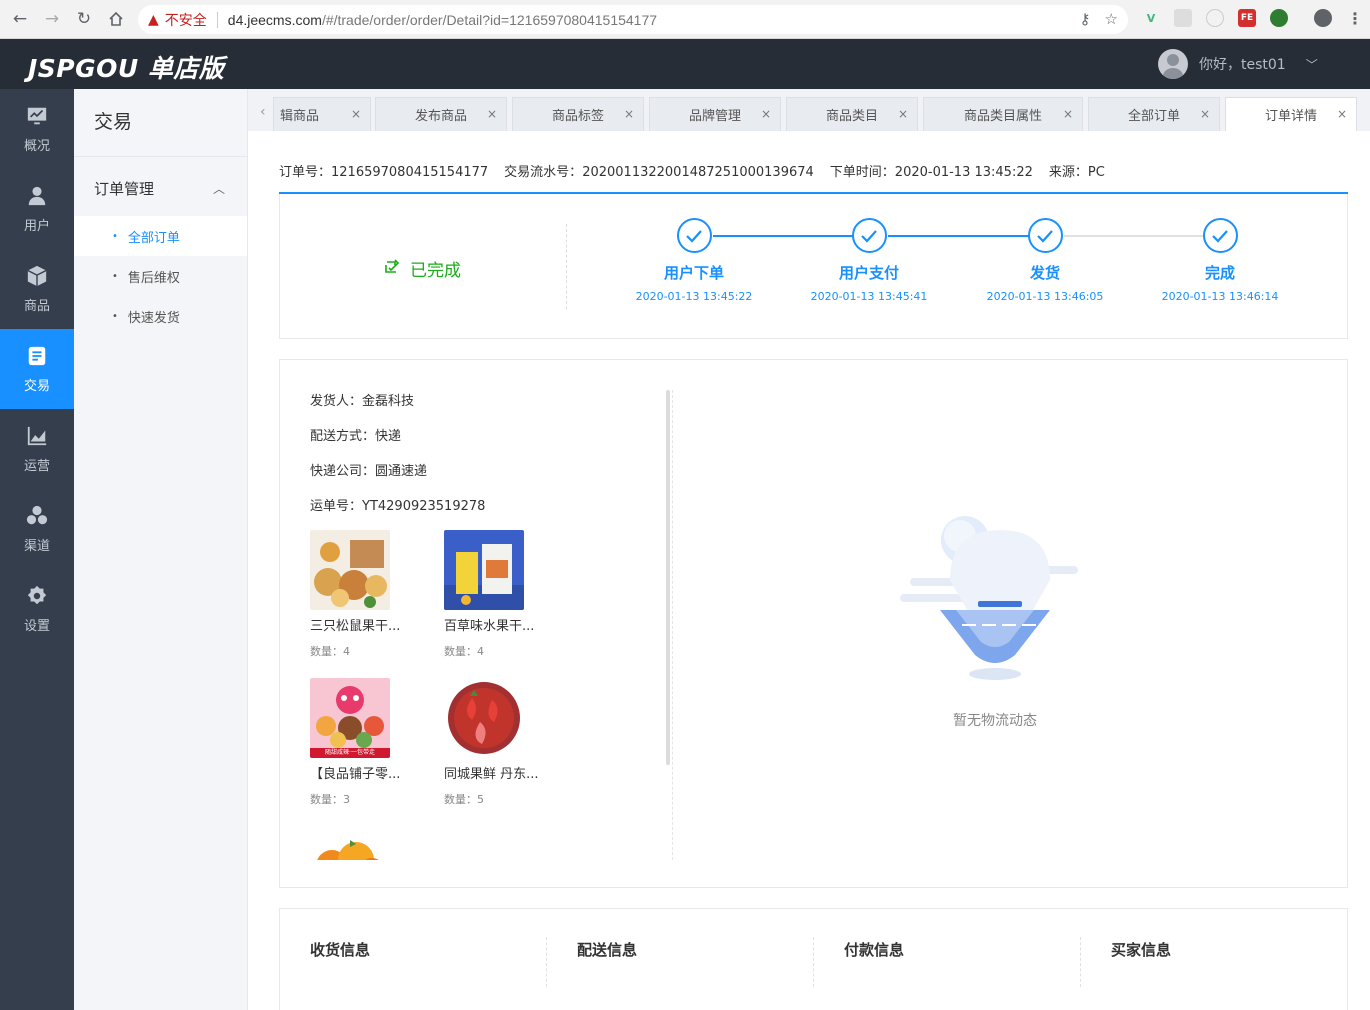 The width and height of the screenshot is (1370, 1010). I want to click on vue-extension-icon: V, so click(1151, 18).